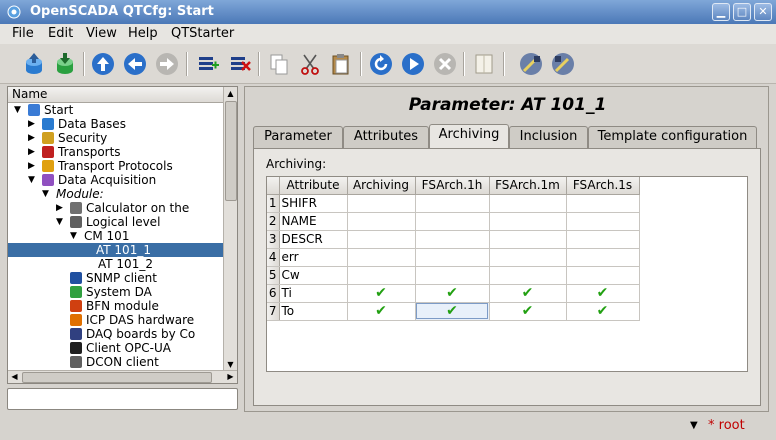  What do you see at coordinates (23, 33) in the screenshot?
I see `menu-file: File` at bounding box center [23, 33].